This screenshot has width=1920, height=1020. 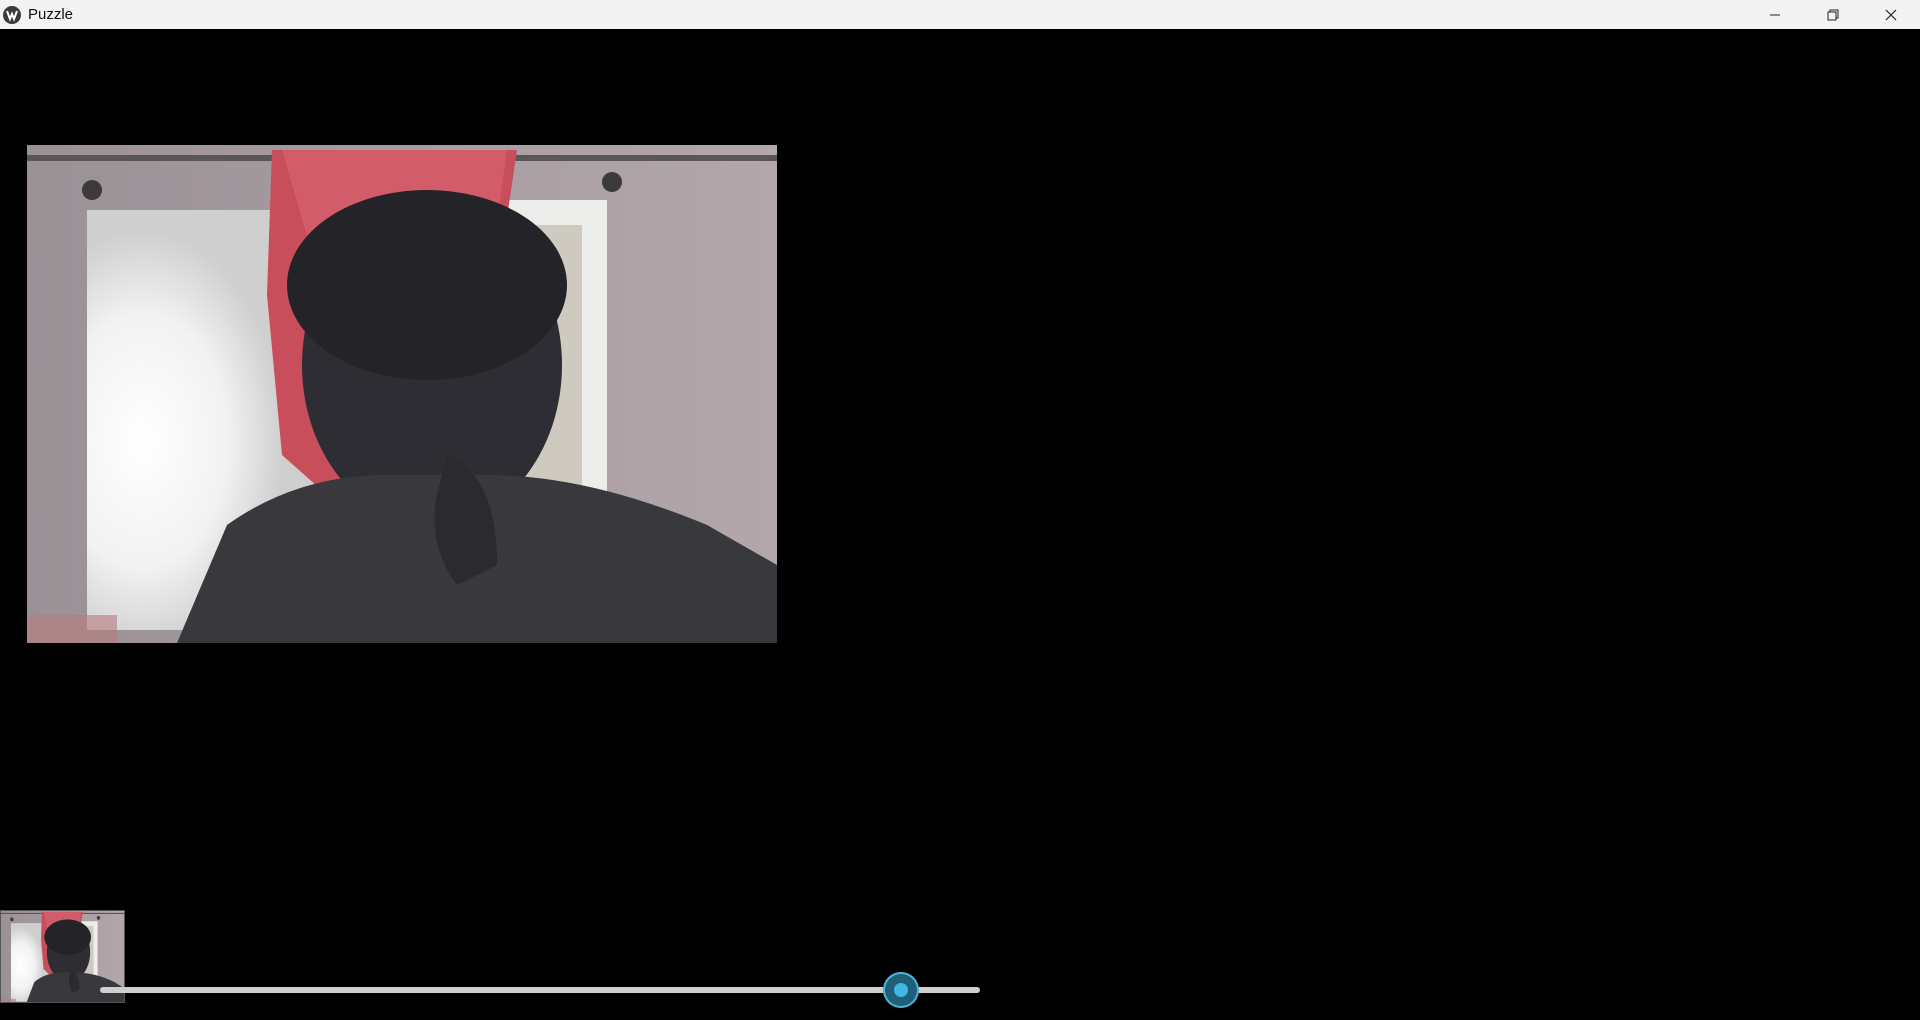 I want to click on close-icon, so click(x=1891, y=14).